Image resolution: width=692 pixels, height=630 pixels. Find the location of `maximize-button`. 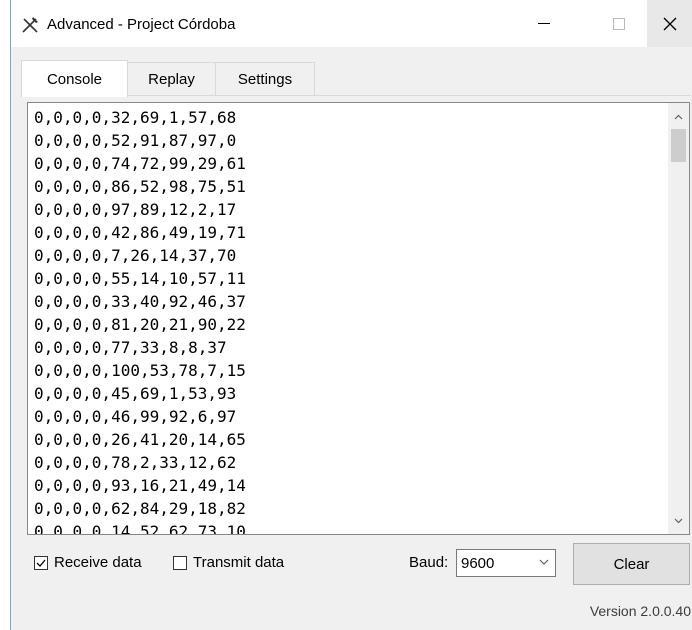

maximize-button is located at coordinates (619, 23).